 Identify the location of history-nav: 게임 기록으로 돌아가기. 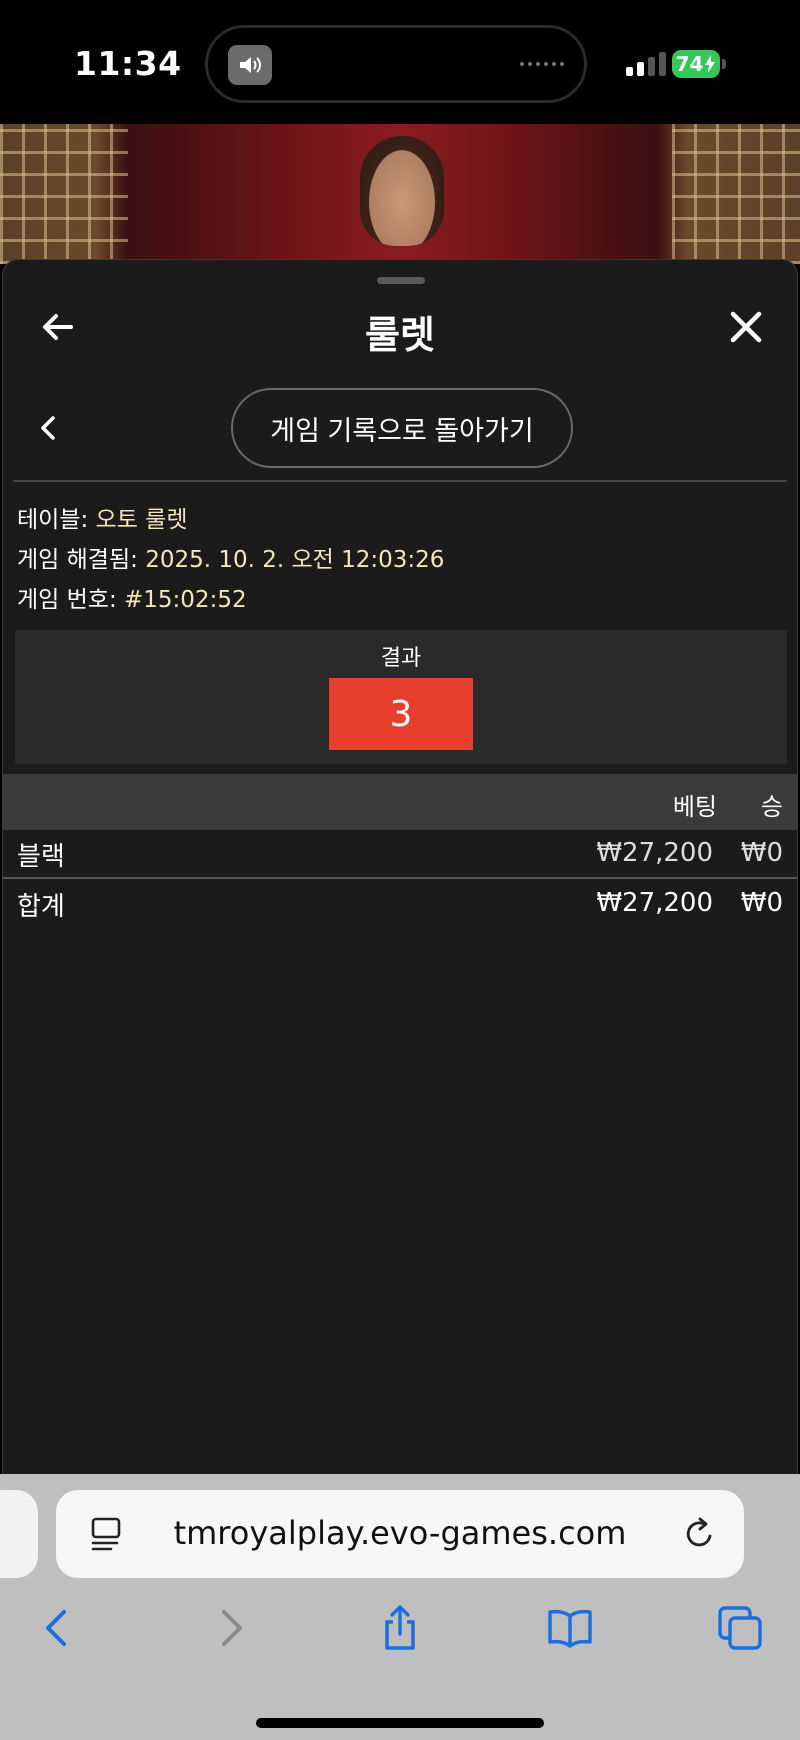
(400, 428).